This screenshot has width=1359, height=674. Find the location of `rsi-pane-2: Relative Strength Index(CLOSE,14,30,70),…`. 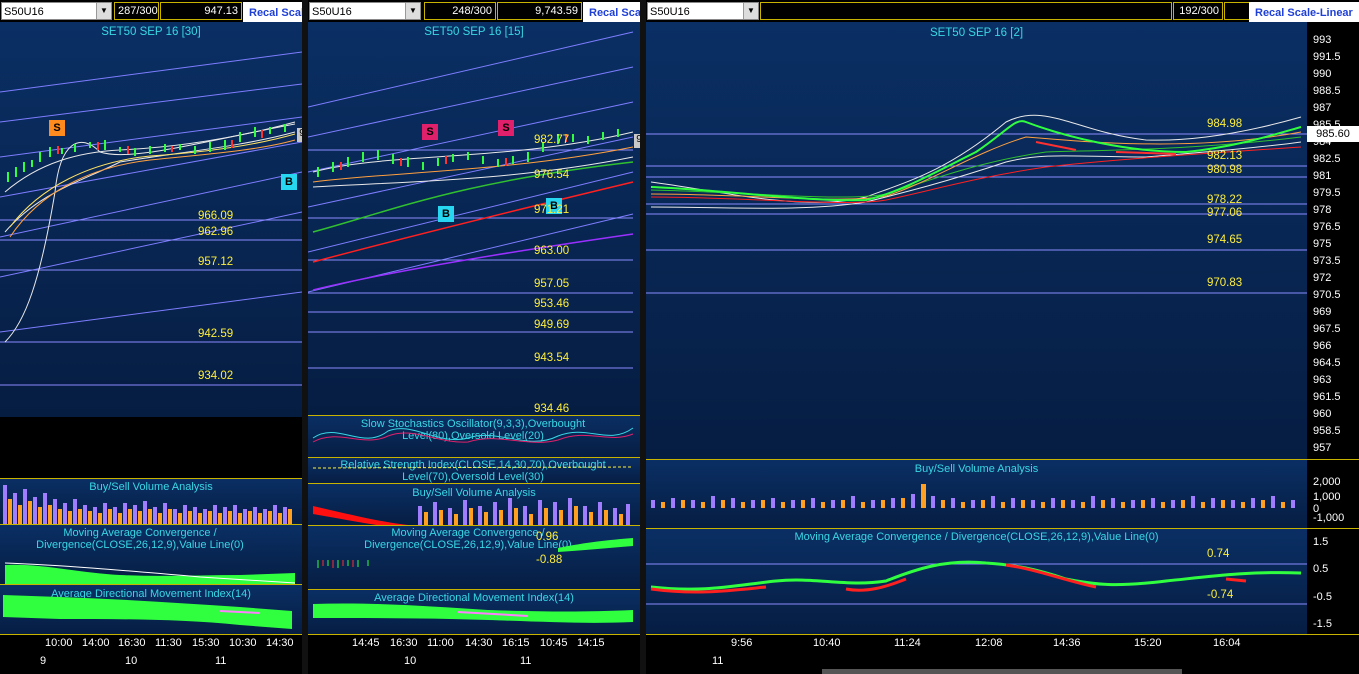

rsi-pane-2: Relative Strength Index(CLOSE,14,30,70),… is located at coordinates (474, 470).